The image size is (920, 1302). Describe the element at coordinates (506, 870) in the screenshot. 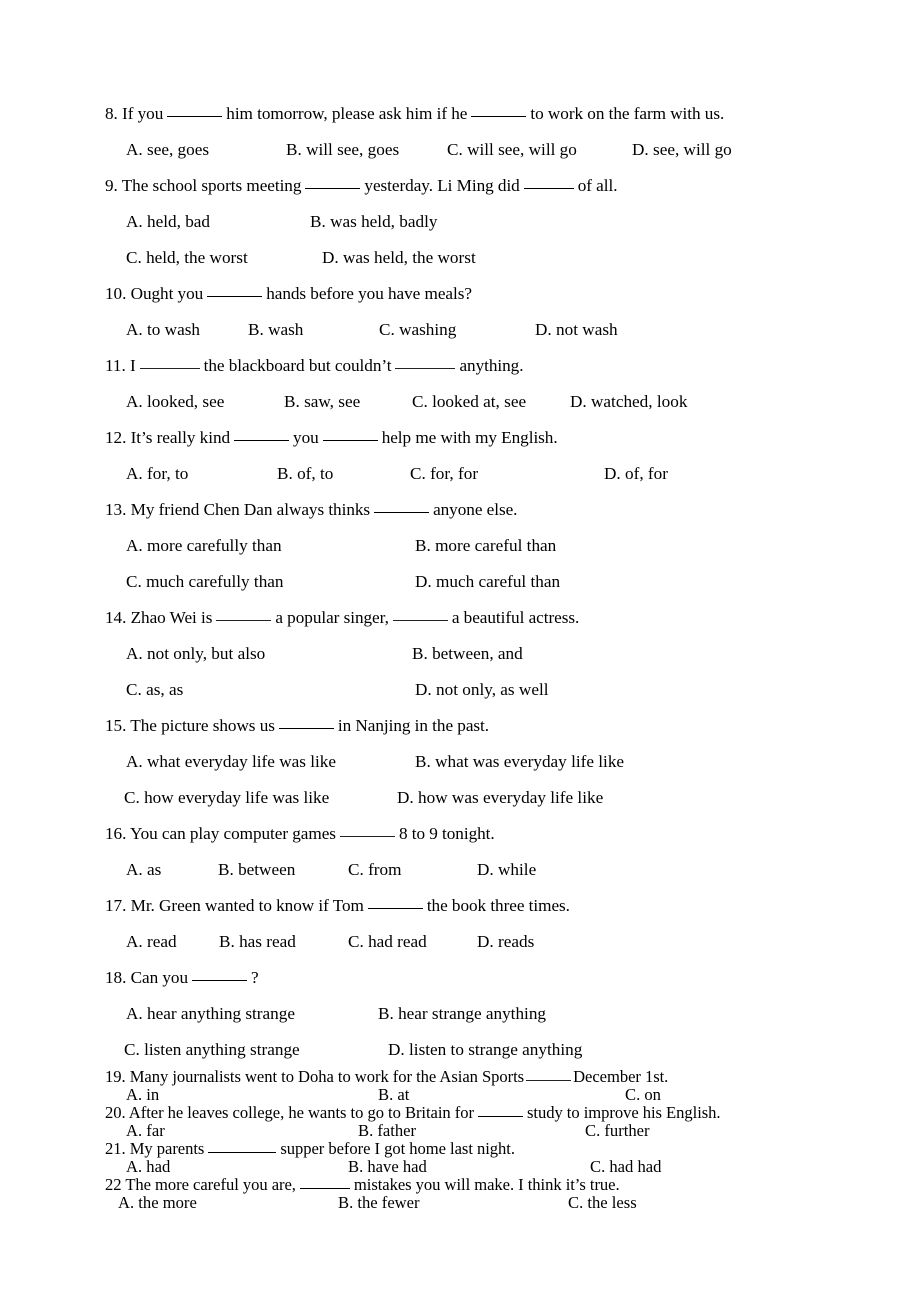

I see `option-d-16: D. while` at that location.